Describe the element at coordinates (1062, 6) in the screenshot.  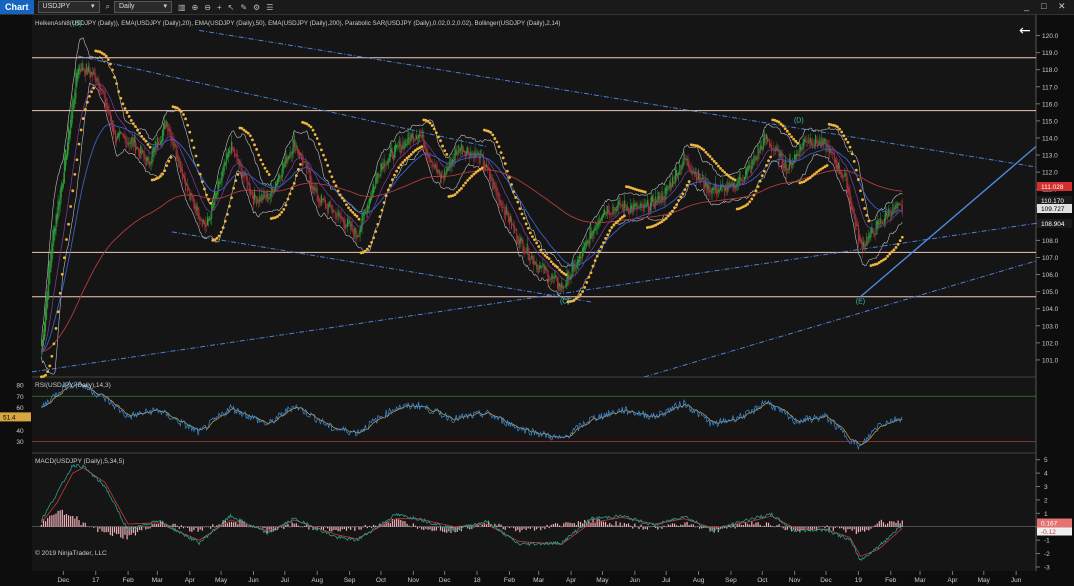
I see `close-button: ✕` at that location.